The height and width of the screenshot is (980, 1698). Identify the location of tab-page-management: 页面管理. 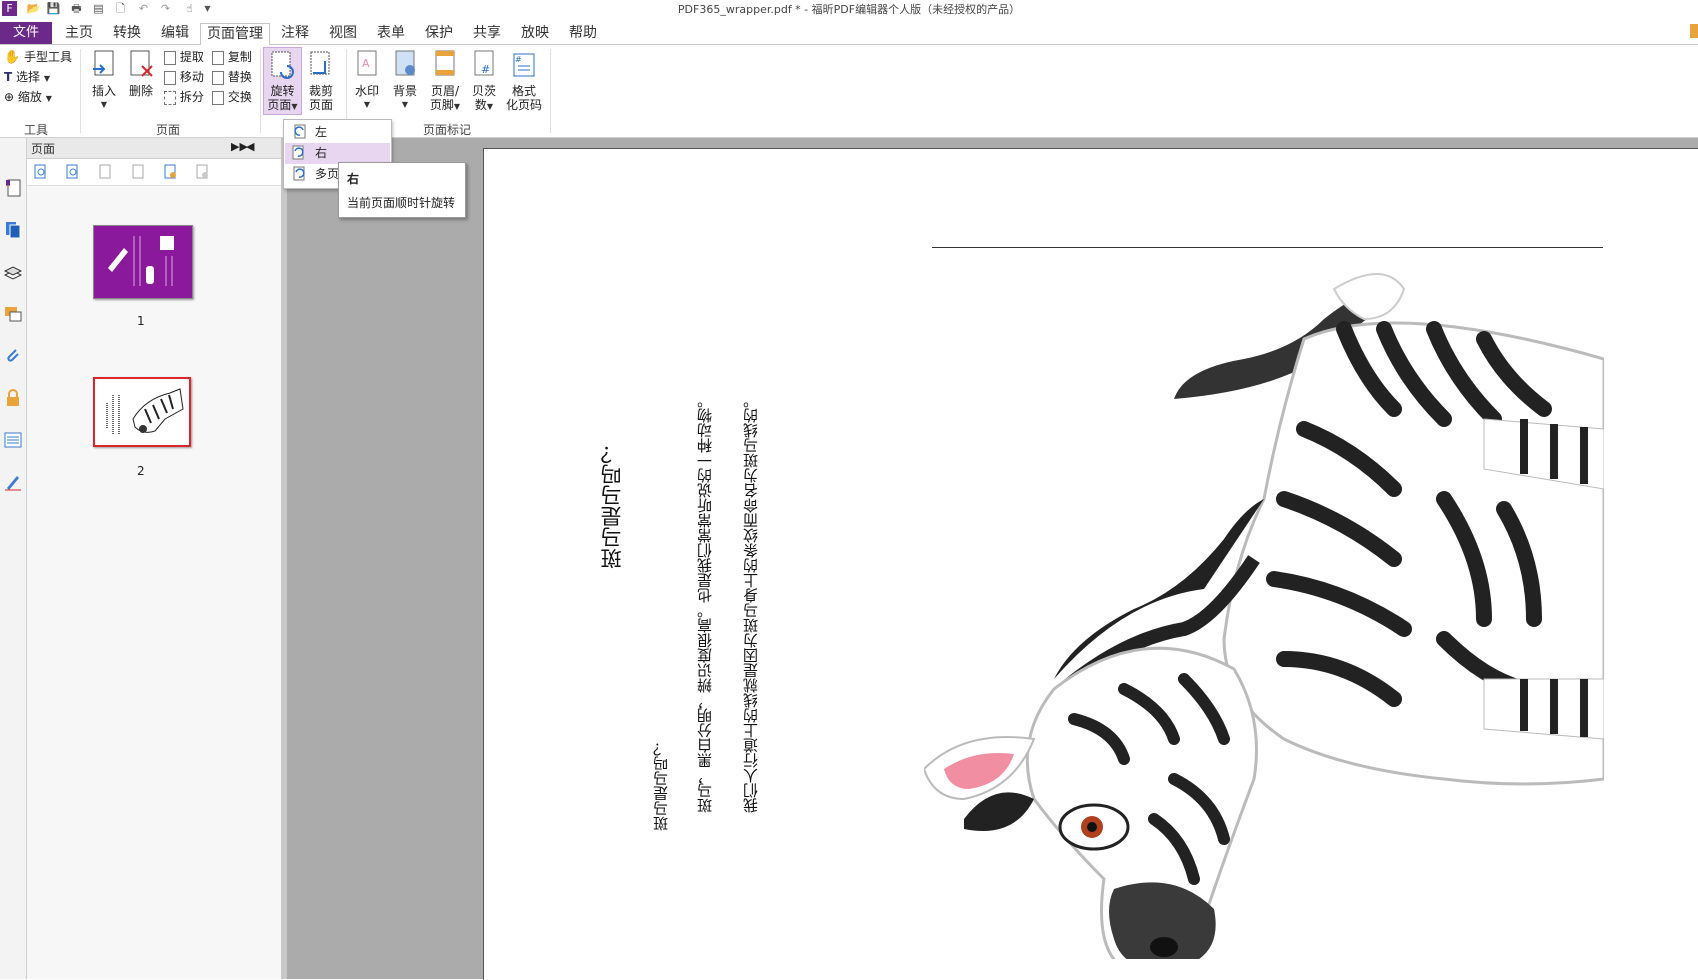
(235, 34).